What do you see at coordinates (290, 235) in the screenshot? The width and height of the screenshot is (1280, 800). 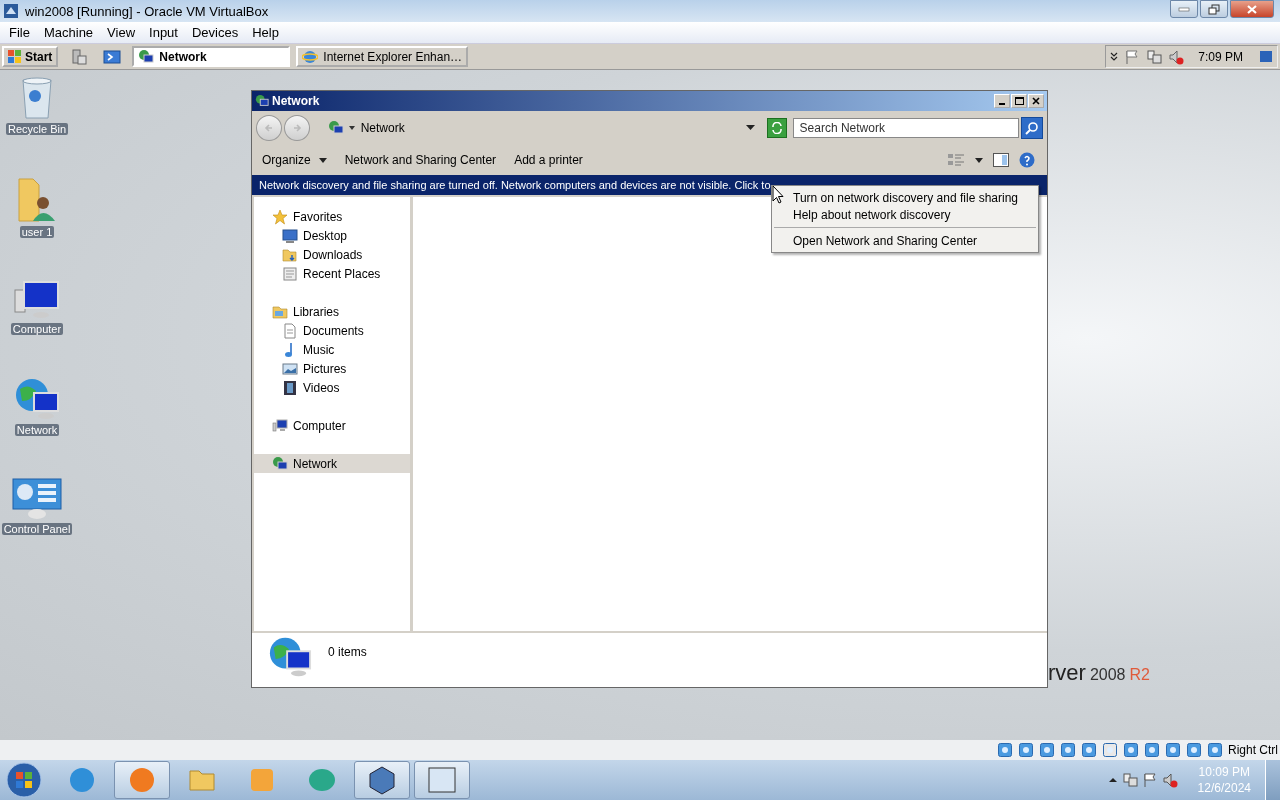 I see `desktop-icon` at bounding box center [290, 235].